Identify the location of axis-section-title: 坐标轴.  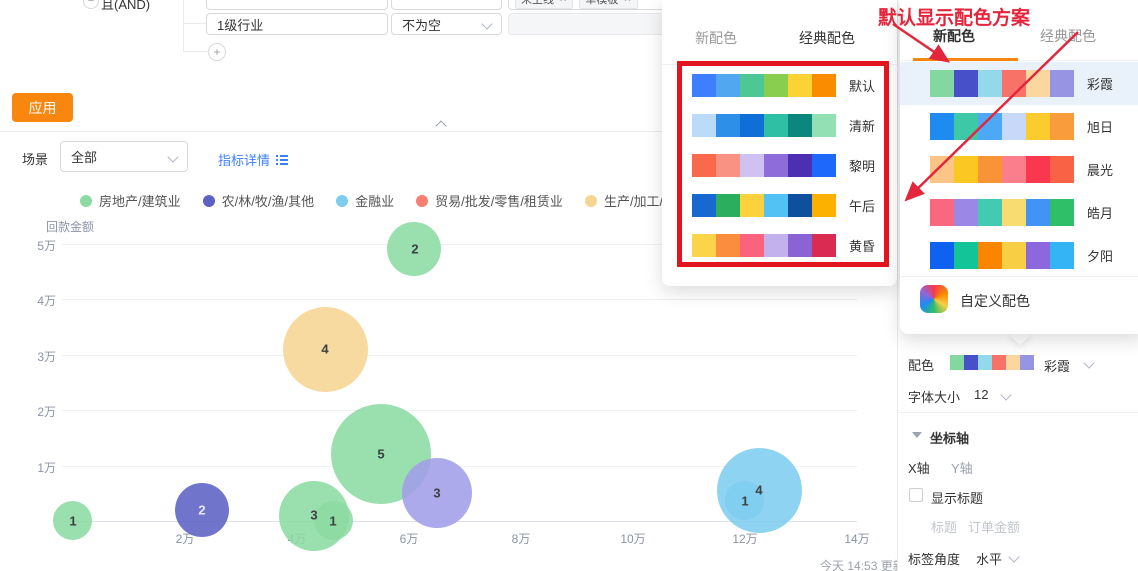
(949, 437).